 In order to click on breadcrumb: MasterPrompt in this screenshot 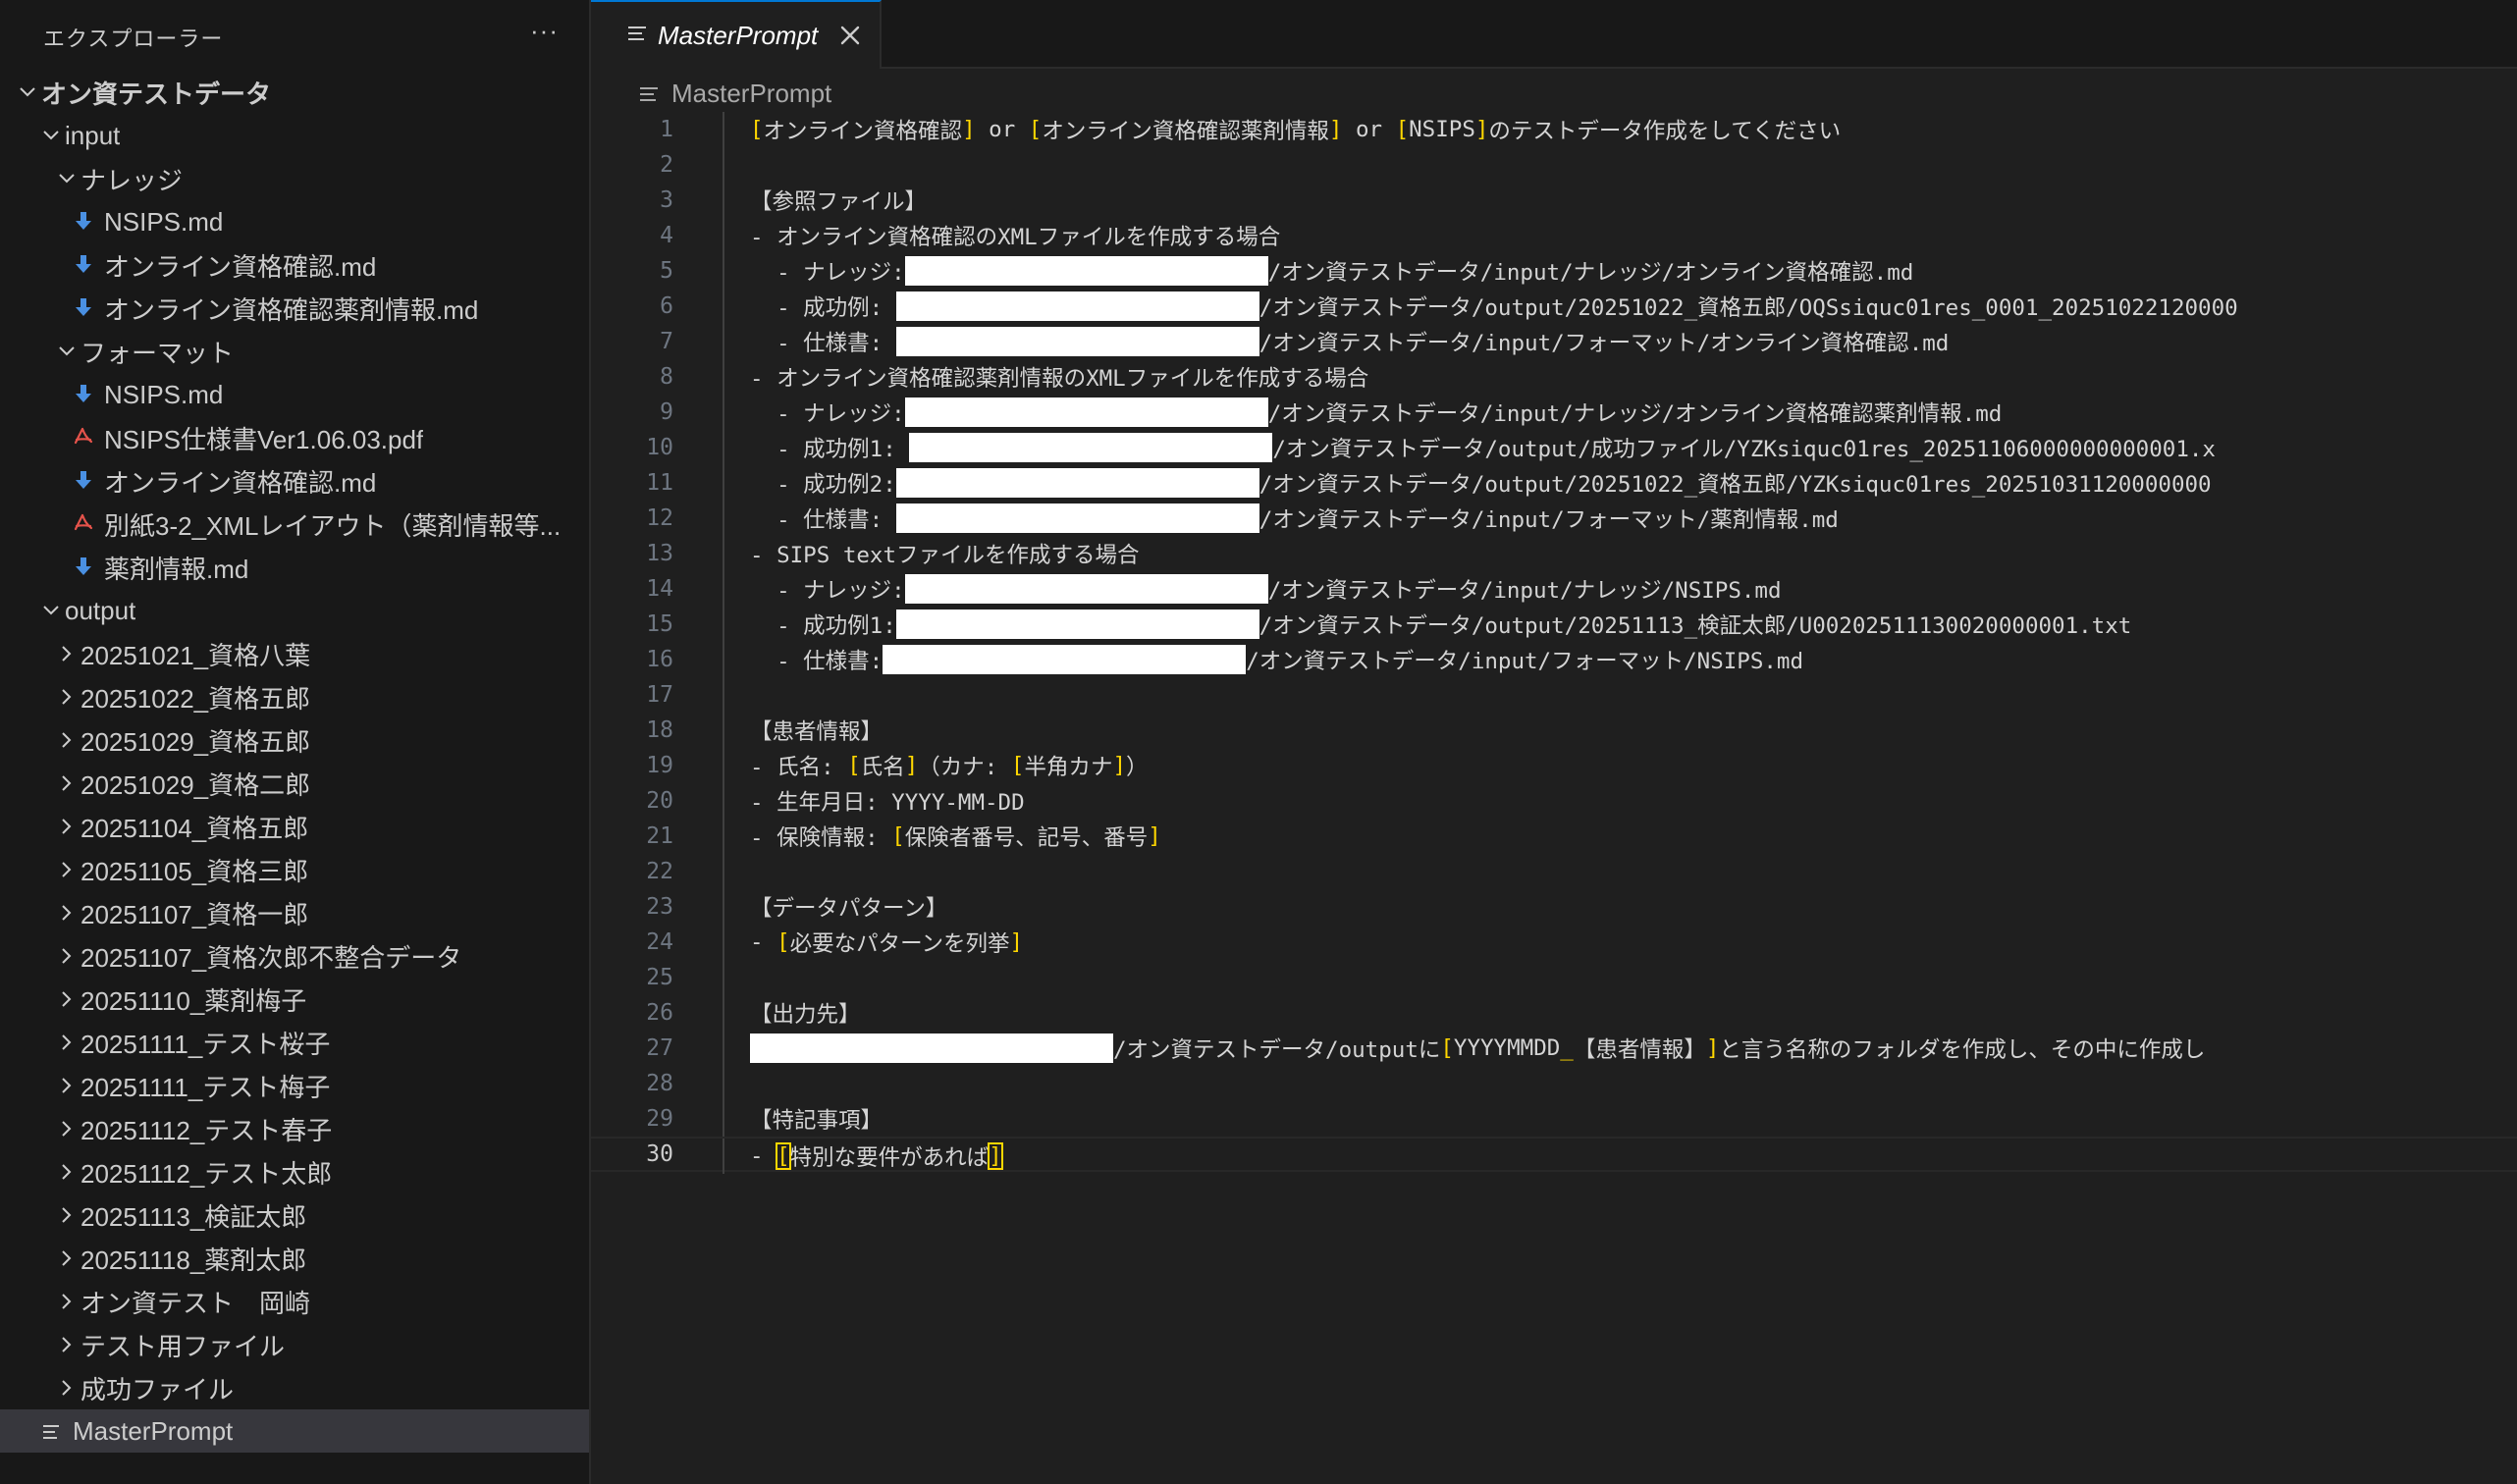, I will do `click(732, 94)`.